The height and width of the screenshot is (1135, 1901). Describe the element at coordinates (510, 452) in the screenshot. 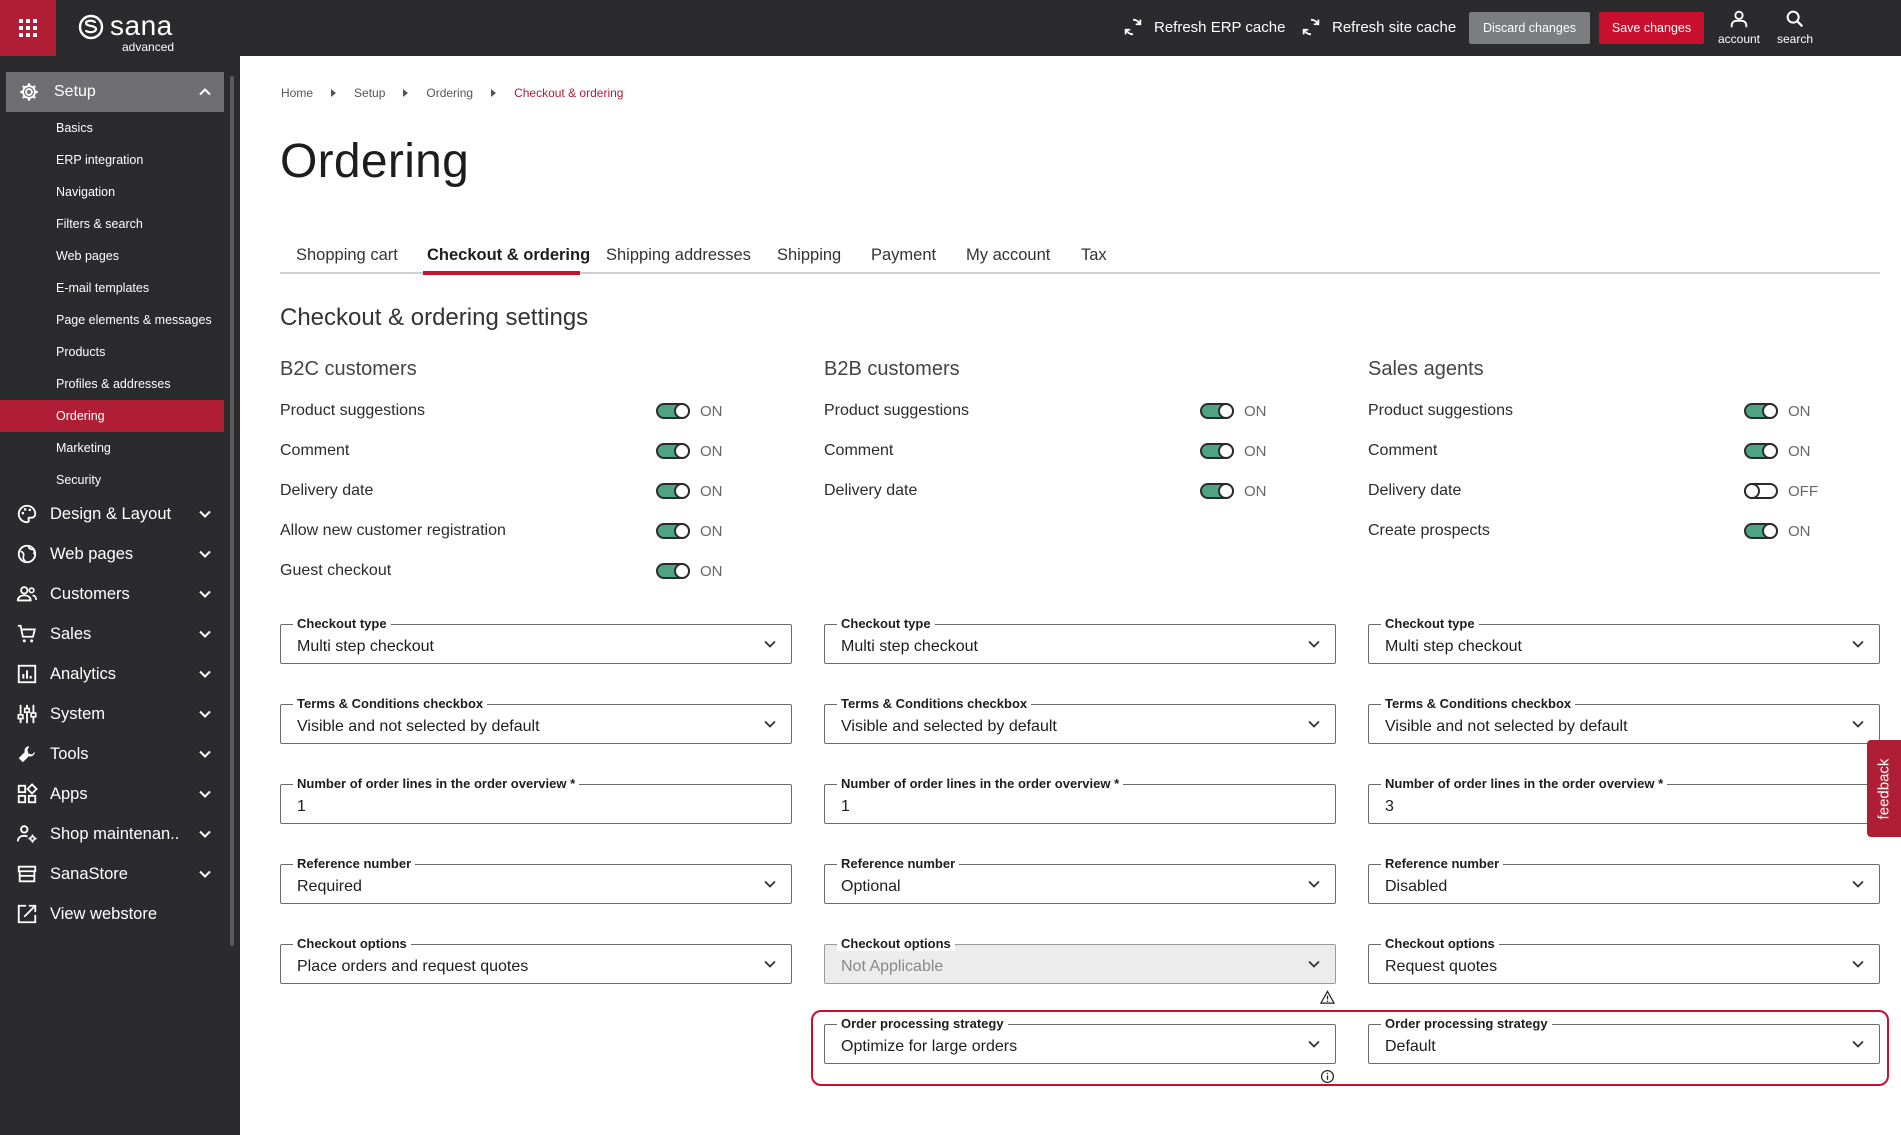

I see `toggle-row-comment: Comment ON` at that location.